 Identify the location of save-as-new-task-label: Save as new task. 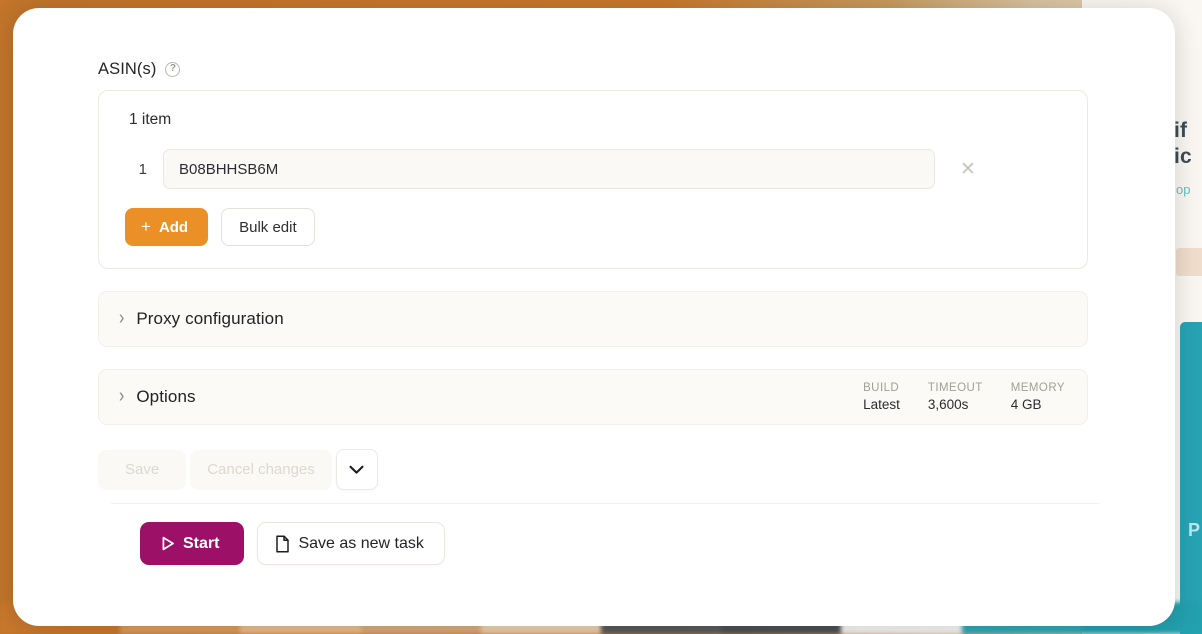
(361, 543).